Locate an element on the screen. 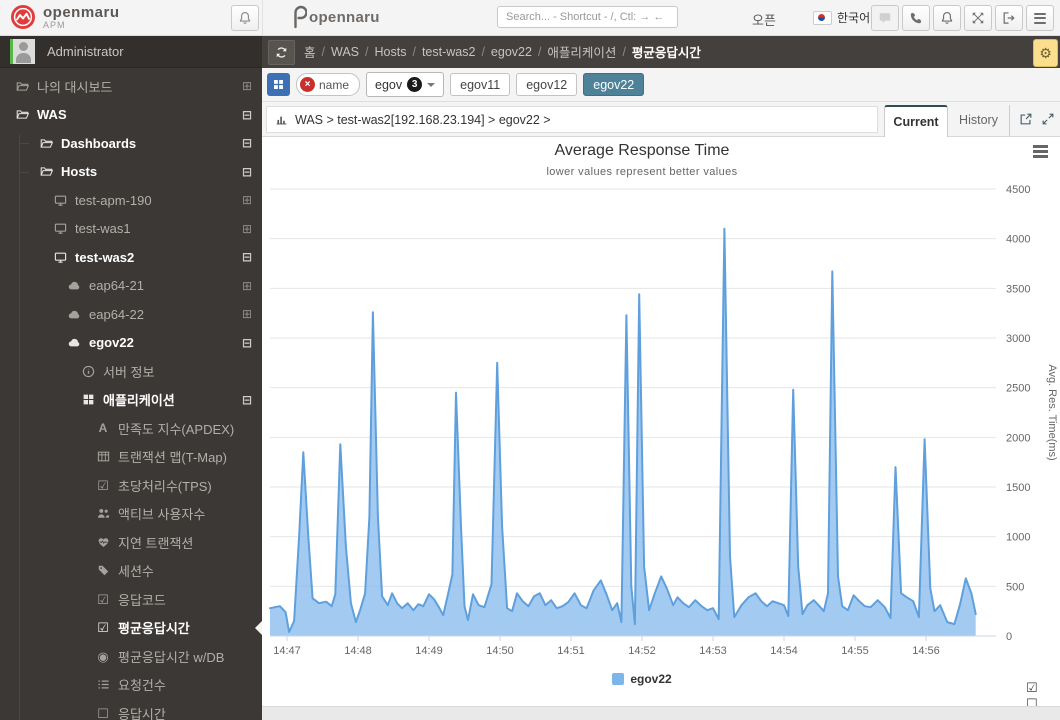 The image size is (1060, 720). sidebar-item-apdex: A 만족도 지수(APDEX) is located at coordinates (131, 428).